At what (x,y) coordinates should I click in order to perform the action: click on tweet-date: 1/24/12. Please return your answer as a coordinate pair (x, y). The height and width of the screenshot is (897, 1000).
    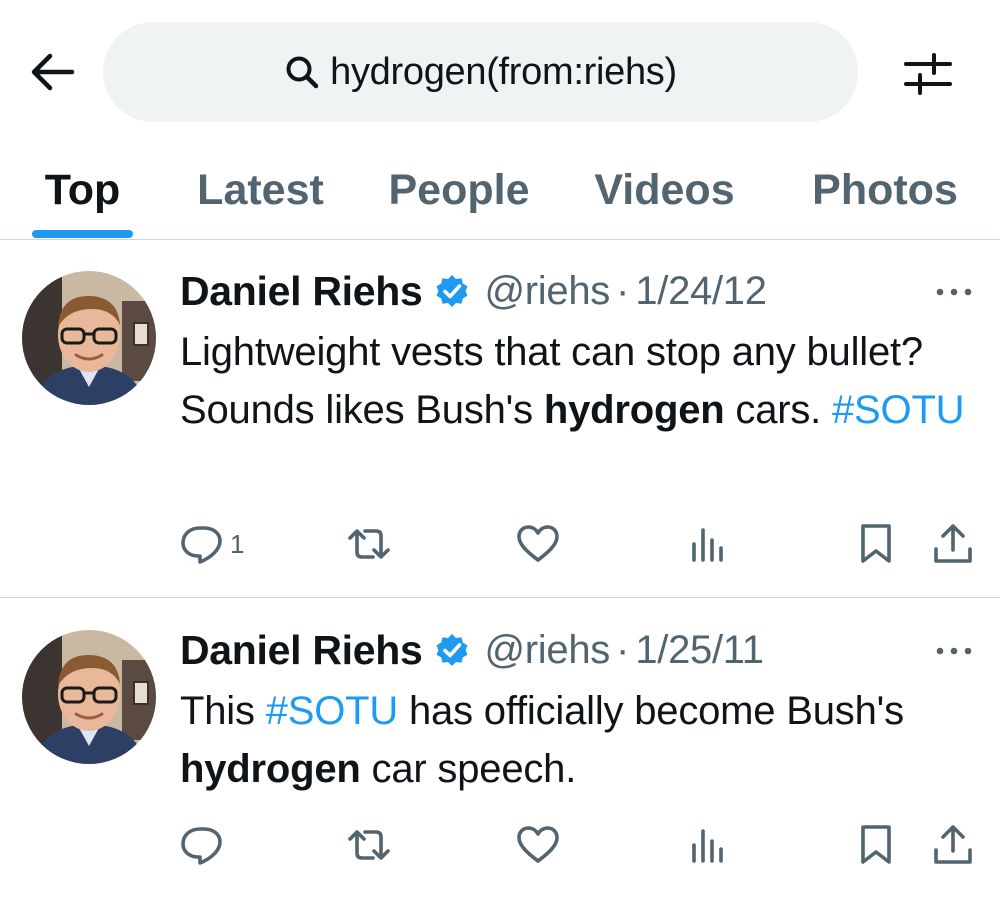
    Looking at the image, I should click on (701, 291).